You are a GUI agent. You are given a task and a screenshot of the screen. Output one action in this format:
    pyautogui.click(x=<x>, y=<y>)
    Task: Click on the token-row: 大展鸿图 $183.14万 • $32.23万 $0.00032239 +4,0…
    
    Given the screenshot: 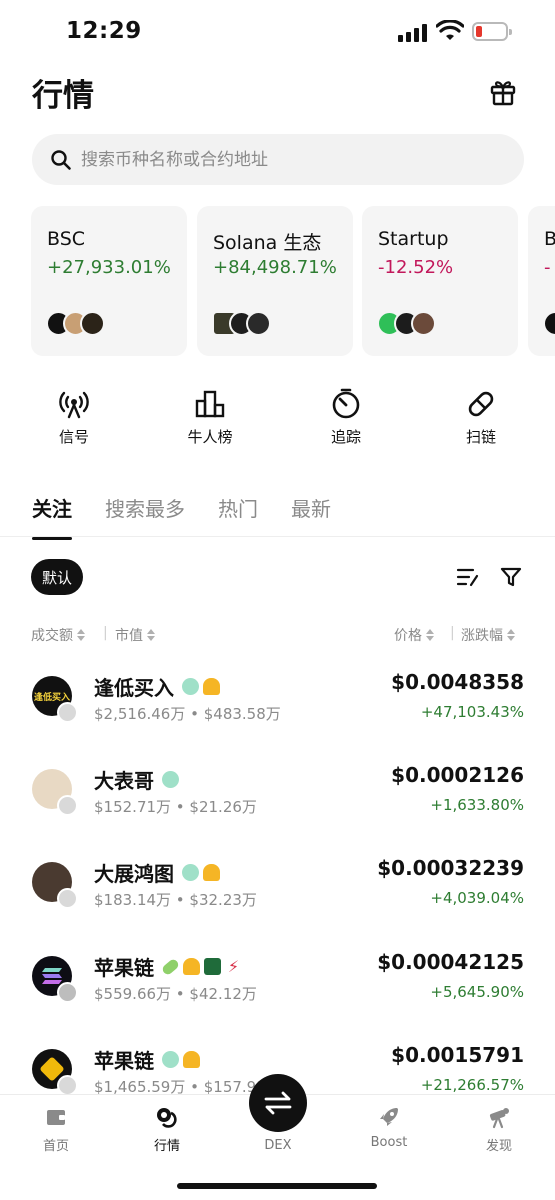 What is the action you would take?
    pyautogui.click(x=277, y=903)
    